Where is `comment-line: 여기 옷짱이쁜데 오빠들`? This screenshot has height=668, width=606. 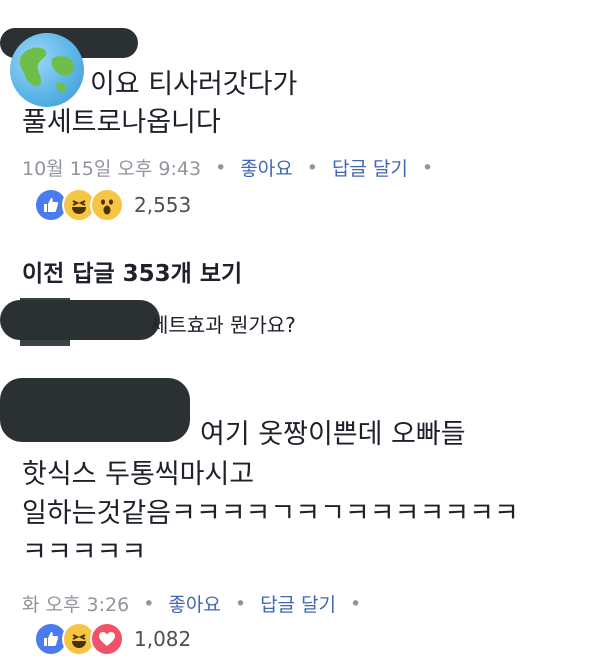
comment-line: 여기 옷짱이쁜데 오빠들 is located at coordinates (333, 434).